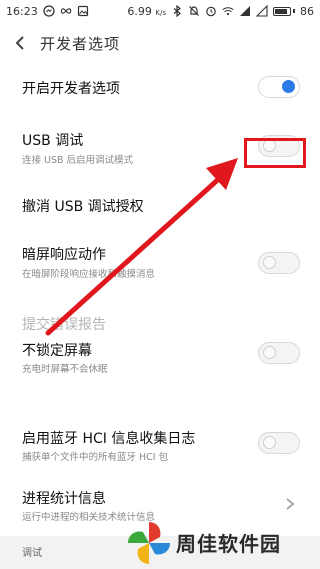 Image resolution: width=320 pixels, height=569 pixels. Describe the element at coordinates (80, 43) in the screenshot. I see `page-title: 开发者选项` at that location.